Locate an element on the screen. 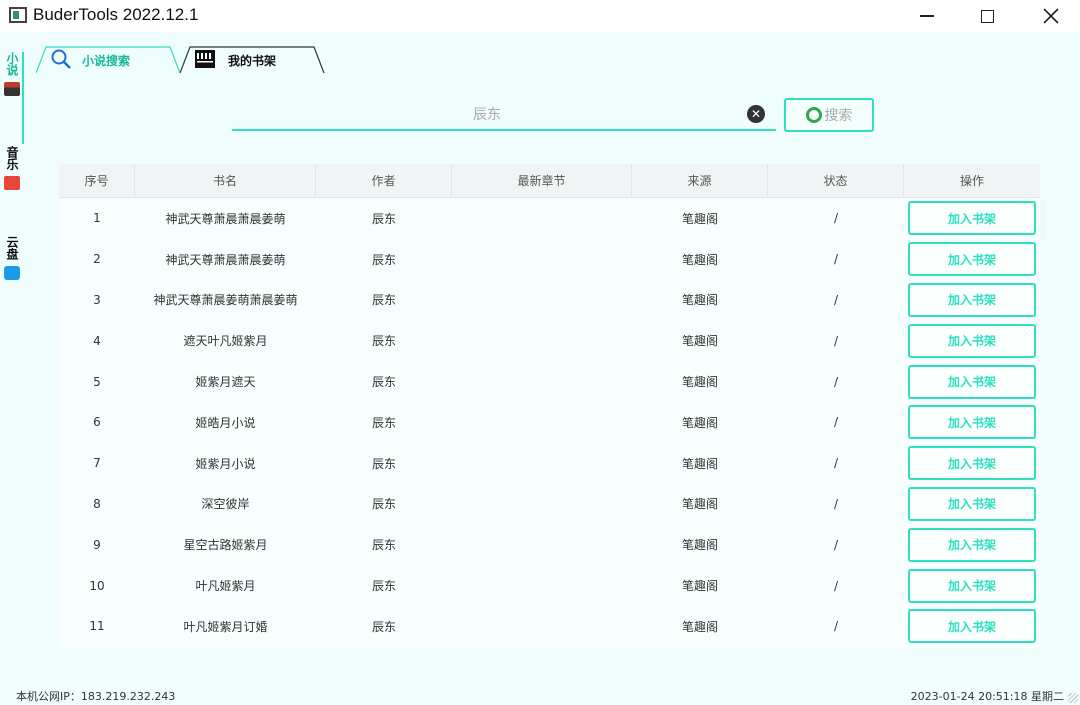 The width and height of the screenshot is (1080, 705). table-row: 11 叶凡姬紫月订婚 辰东 笔趣阁 / 加入书架 is located at coordinates (549, 626).